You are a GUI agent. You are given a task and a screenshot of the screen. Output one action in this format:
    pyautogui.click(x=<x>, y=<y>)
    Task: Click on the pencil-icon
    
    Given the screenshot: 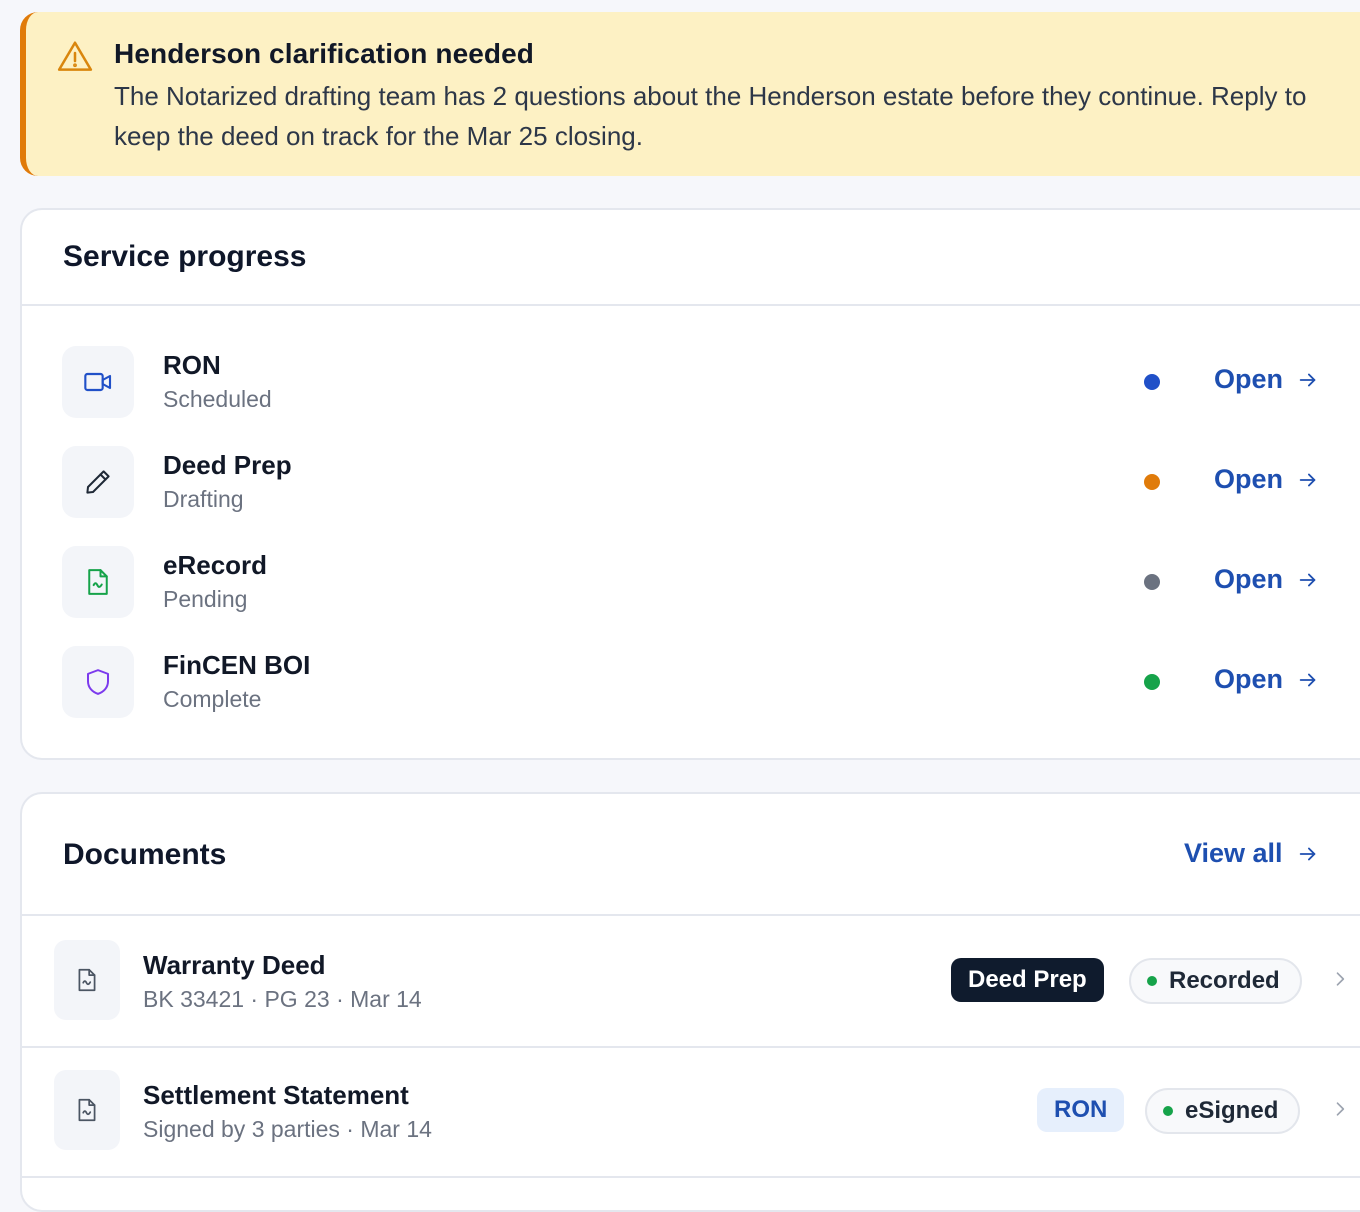 What is the action you would take?
    pyautogui.click(x=98, y=482)
    